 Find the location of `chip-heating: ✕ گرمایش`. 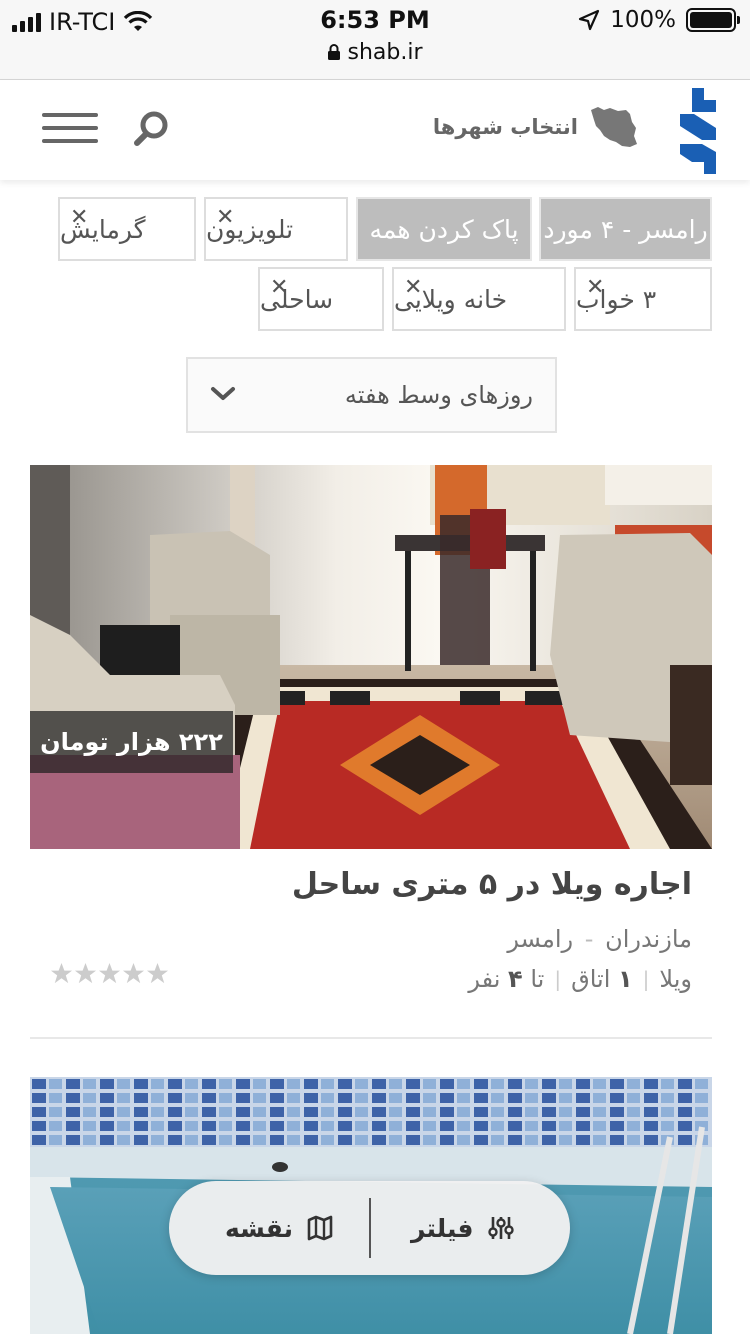

chip-heating: ✕ گرمایش is located at coordinates (127, 229).